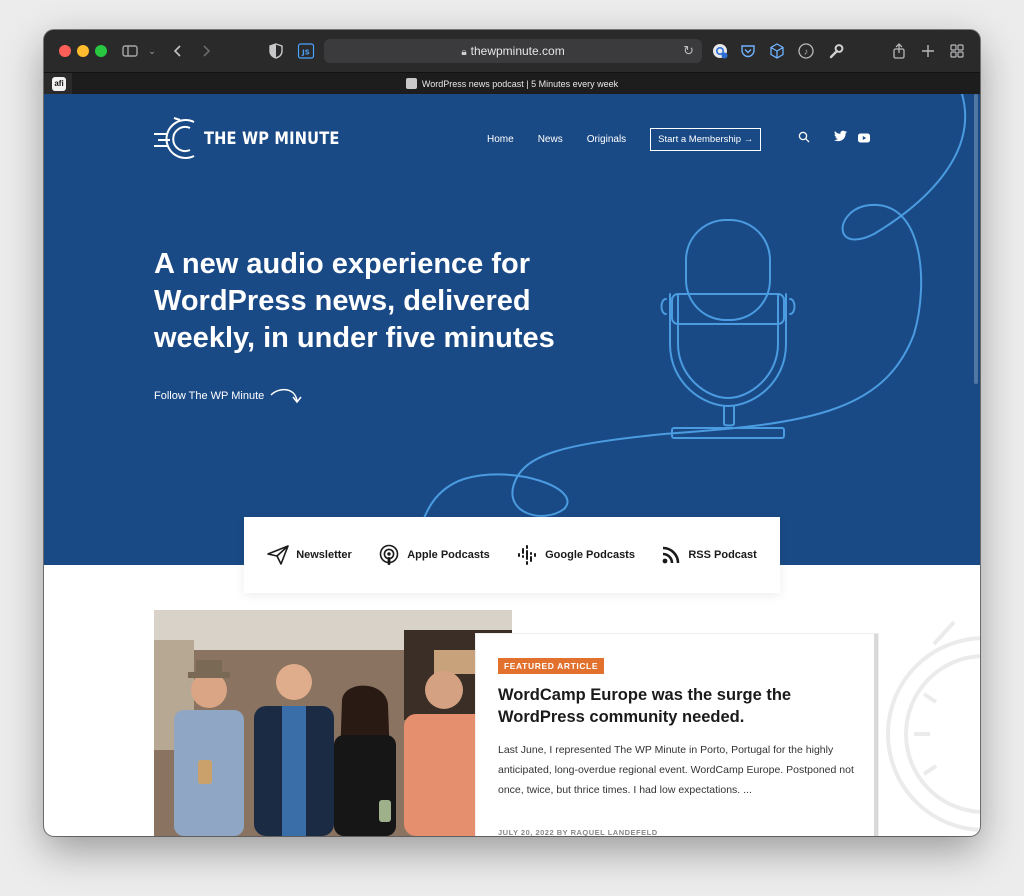 The height and width of the screenshot is (896, 1024). What do you see at coordinates (928, 51) in the screenshot?
I see `new-tab-icon` at bounding box center [928, 51].